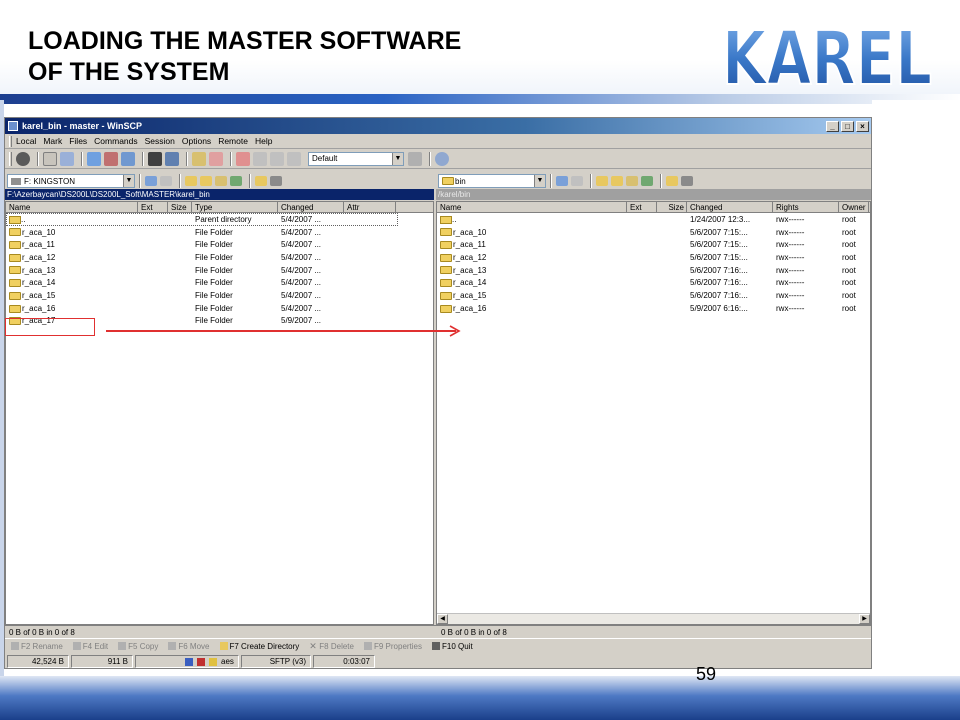 The width and height of the screenshot is (960, 720). I want to click on remote-list-header: Name Ext Size Changed Rights Owner, so click(653, 207).